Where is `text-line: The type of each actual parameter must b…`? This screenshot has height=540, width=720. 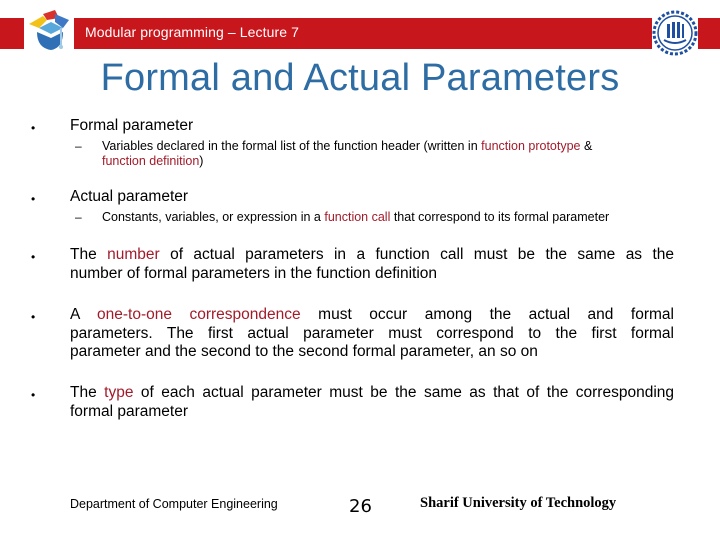
text-line: The type of each actual parameter must b… is located at coordinates (372, 393).